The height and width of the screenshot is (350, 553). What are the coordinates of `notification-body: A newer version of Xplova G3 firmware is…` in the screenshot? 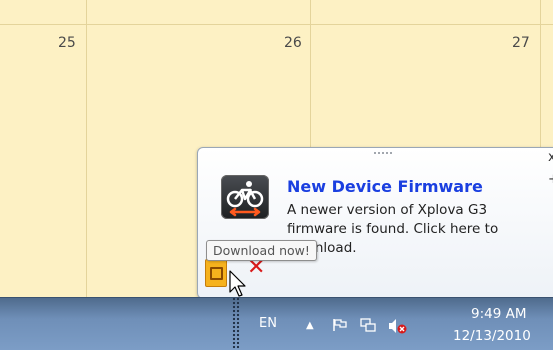 It's located at (407, 229).